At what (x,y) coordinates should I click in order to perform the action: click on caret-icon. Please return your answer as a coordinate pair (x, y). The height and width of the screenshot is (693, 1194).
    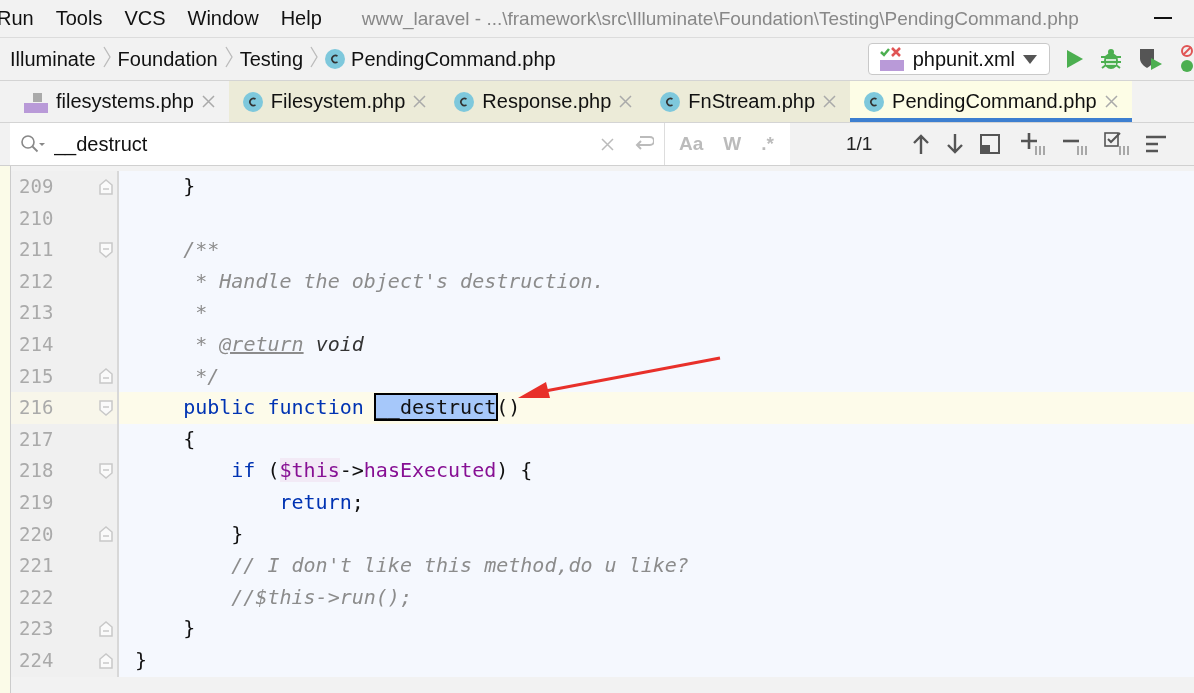
    Looking at the image, I should click on (1030, 59).